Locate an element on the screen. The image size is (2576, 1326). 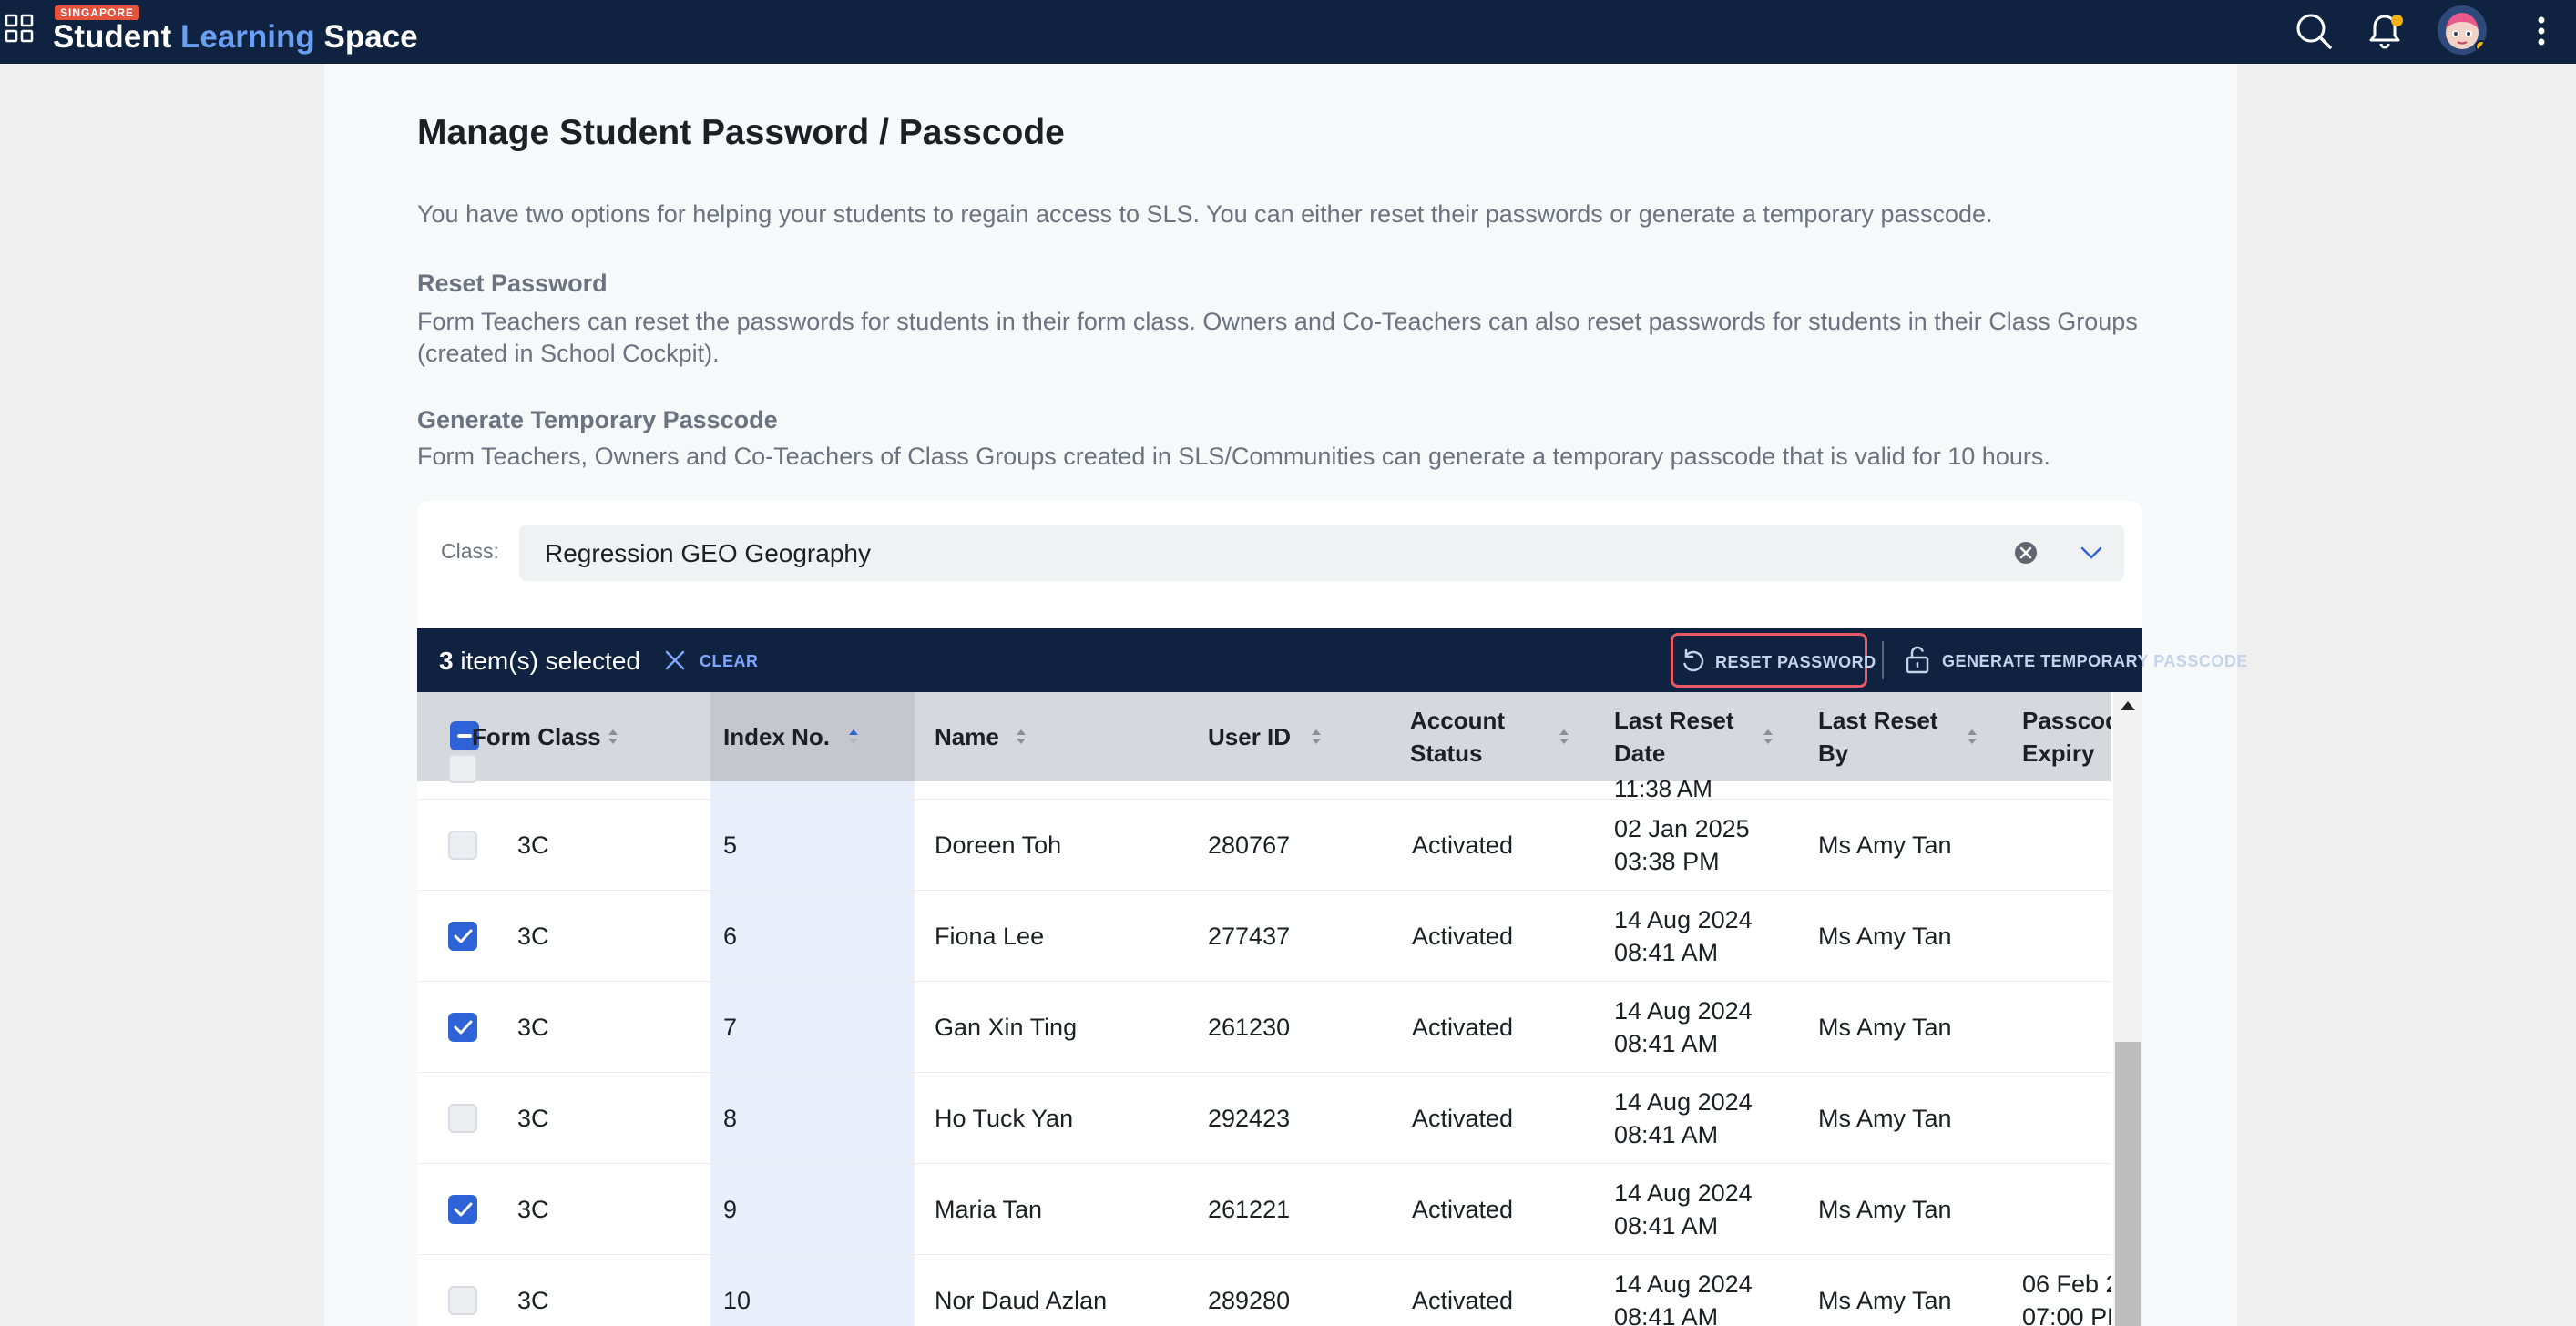
reset-password-heading: Reset Password is located at coordinates (512, 283).